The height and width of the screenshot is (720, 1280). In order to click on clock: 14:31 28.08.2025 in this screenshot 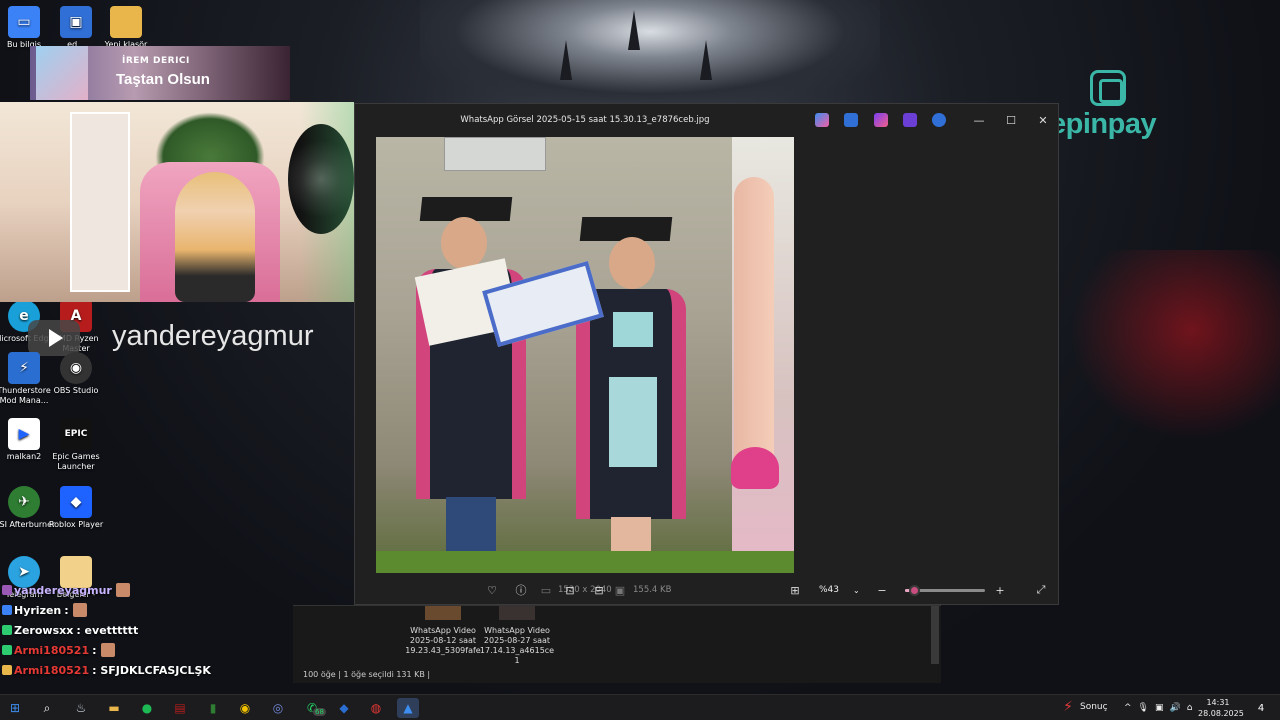, I will do `click(1221, 708)`.